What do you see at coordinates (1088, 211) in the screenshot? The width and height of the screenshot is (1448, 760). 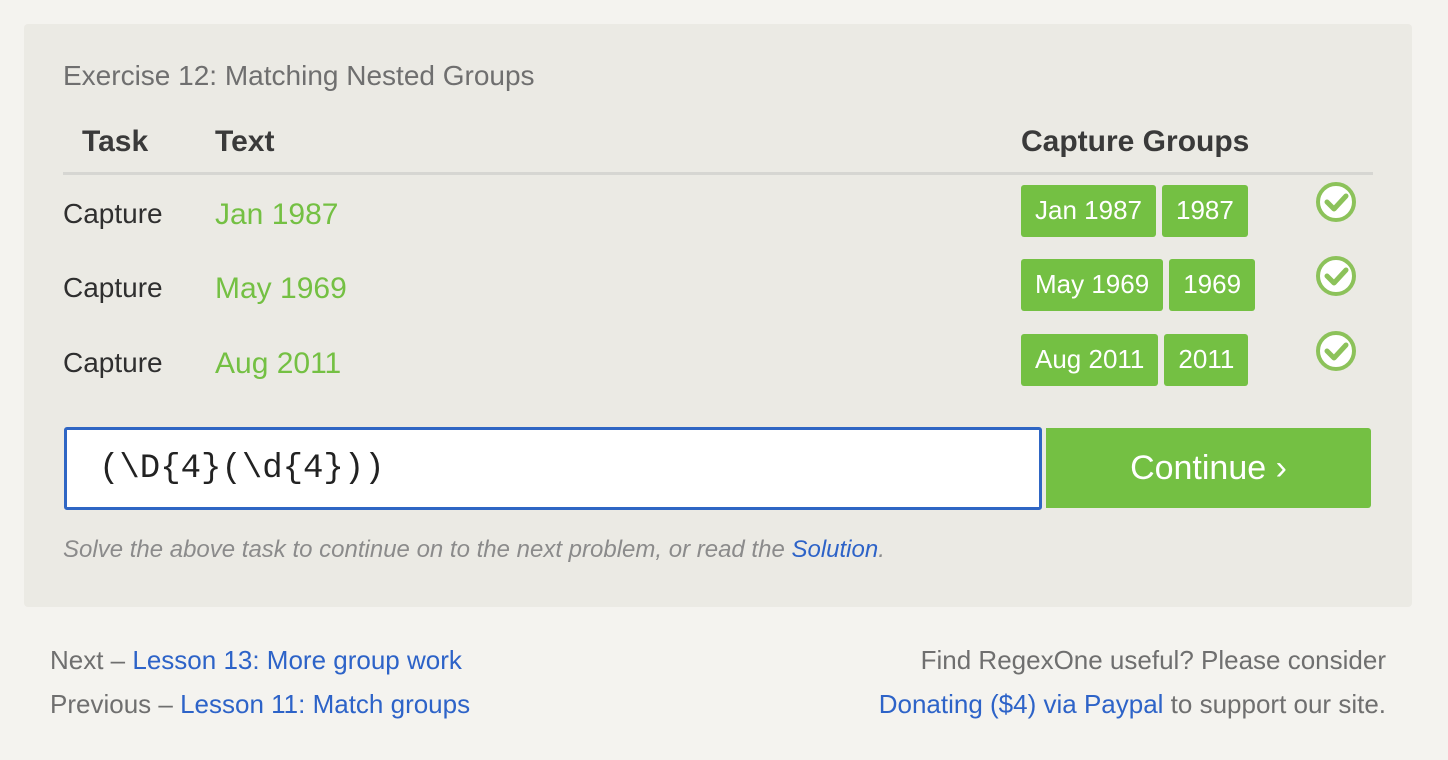 I see `capture-group-chip: Jan 1987` at bounding box center [1088, 211].